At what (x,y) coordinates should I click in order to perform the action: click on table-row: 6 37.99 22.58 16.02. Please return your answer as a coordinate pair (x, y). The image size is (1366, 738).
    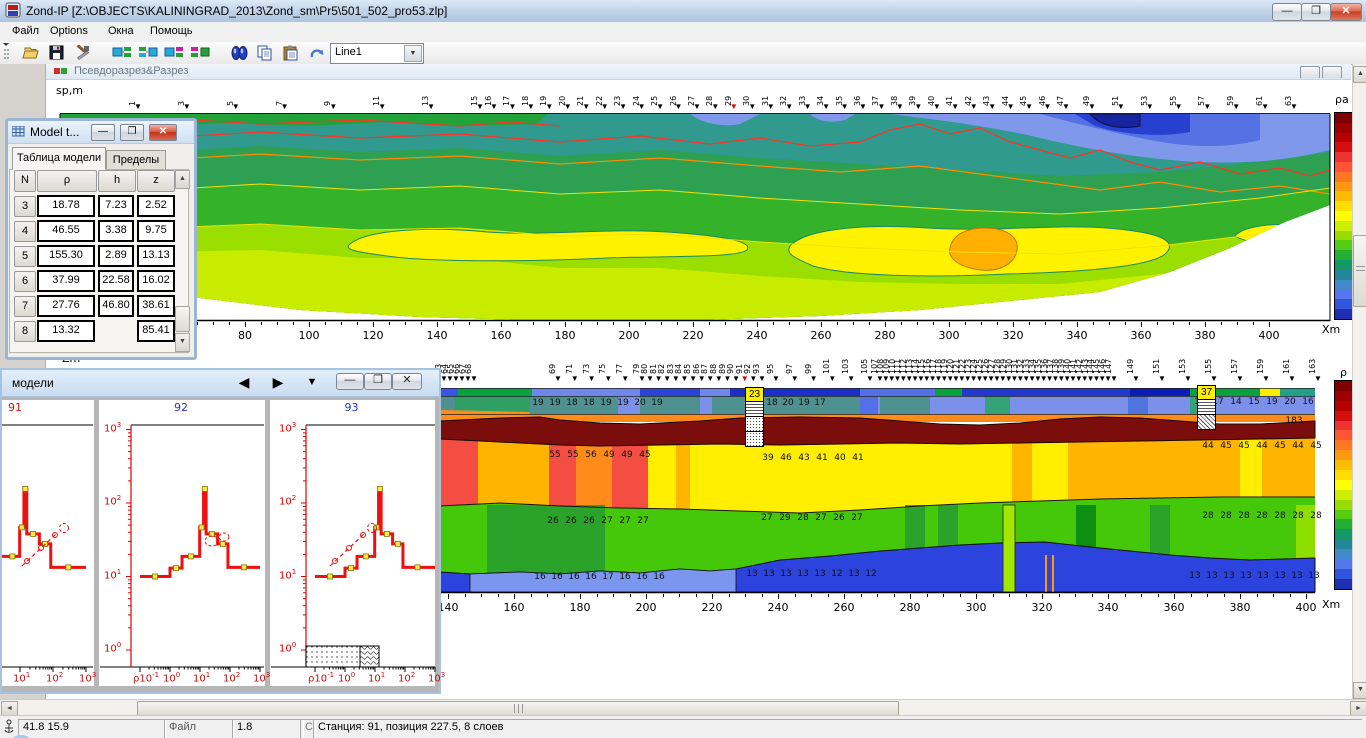
    Looking at the image, I should click on (93, 281).